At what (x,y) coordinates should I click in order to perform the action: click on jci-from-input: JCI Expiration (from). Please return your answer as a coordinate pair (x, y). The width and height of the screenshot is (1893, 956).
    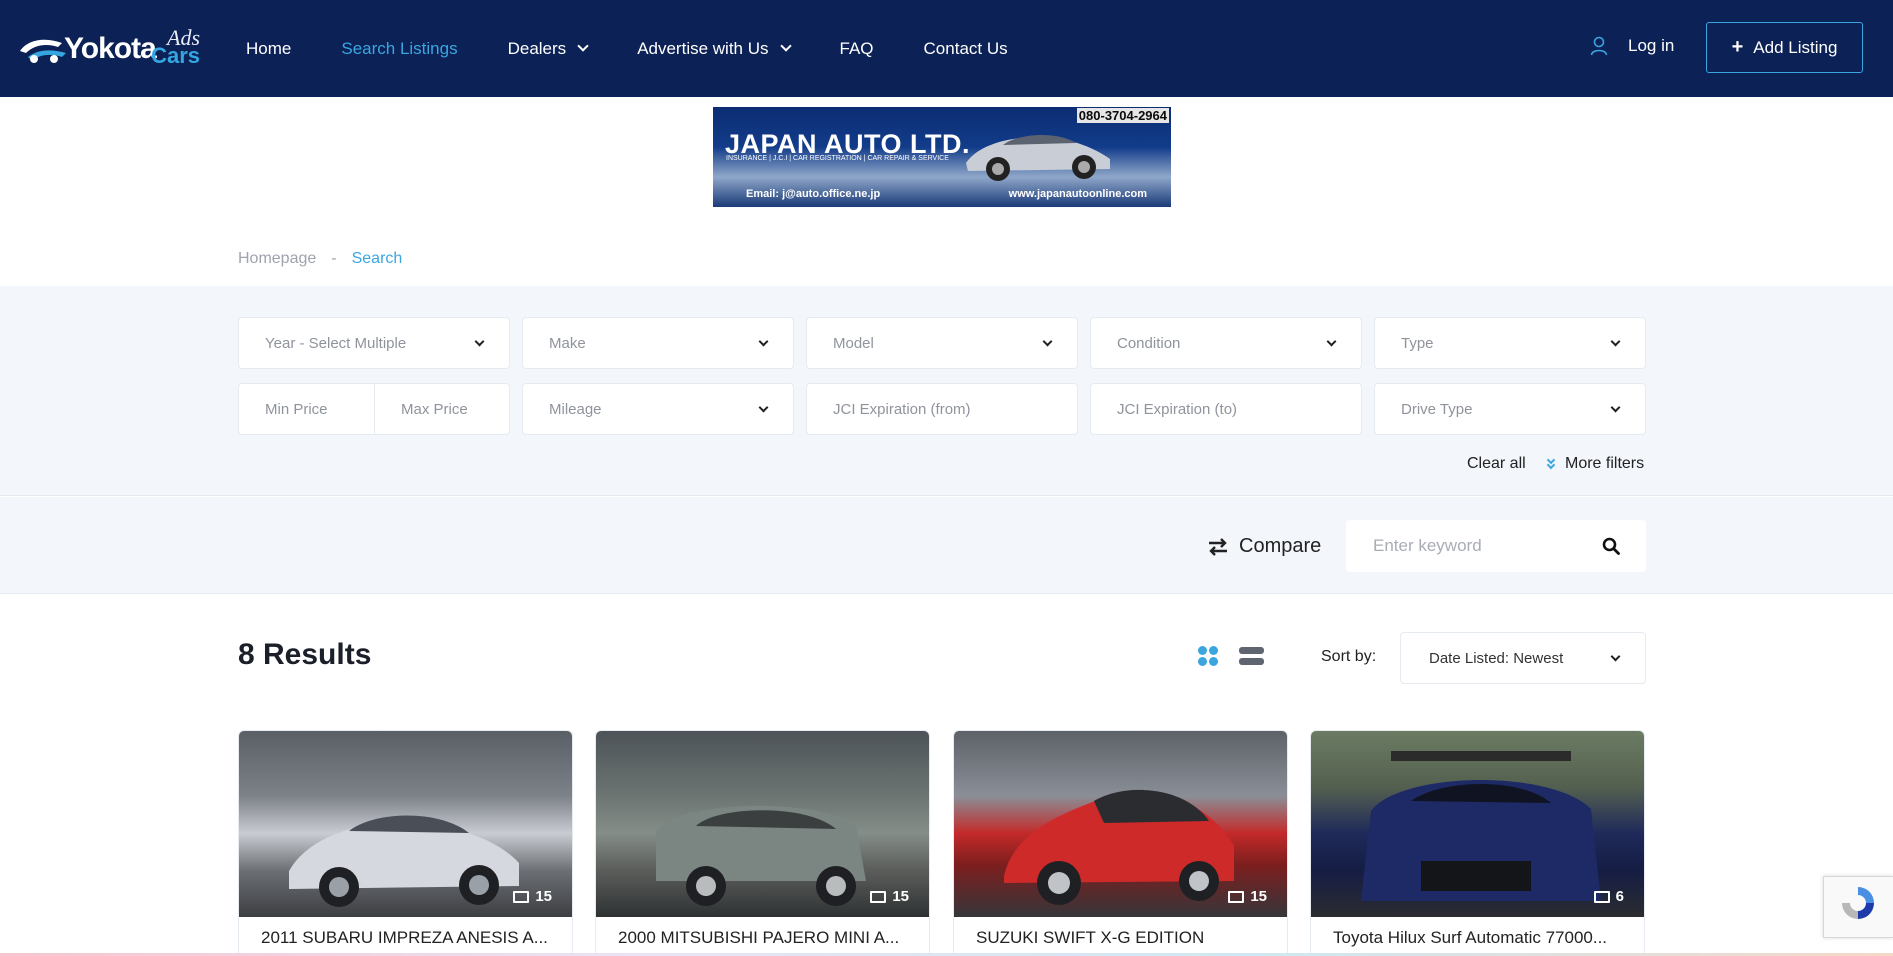
    Looking at the image, I should click on (942, 409).